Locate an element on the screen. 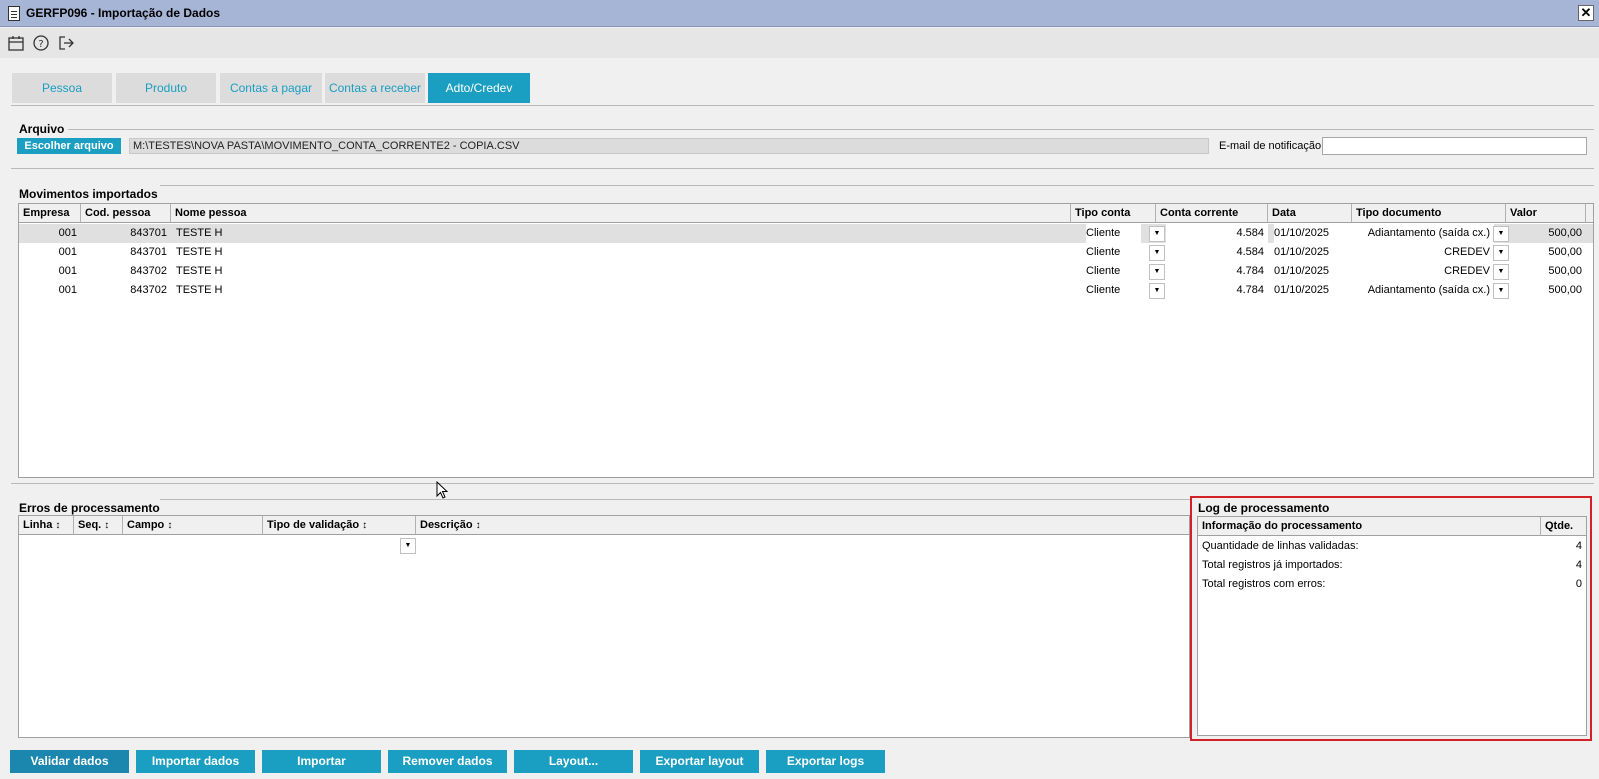 The width and height of the screenshot is (1599, 779). tab-contas-a-receber: Contas a receber is located at coordinates (375, 88).